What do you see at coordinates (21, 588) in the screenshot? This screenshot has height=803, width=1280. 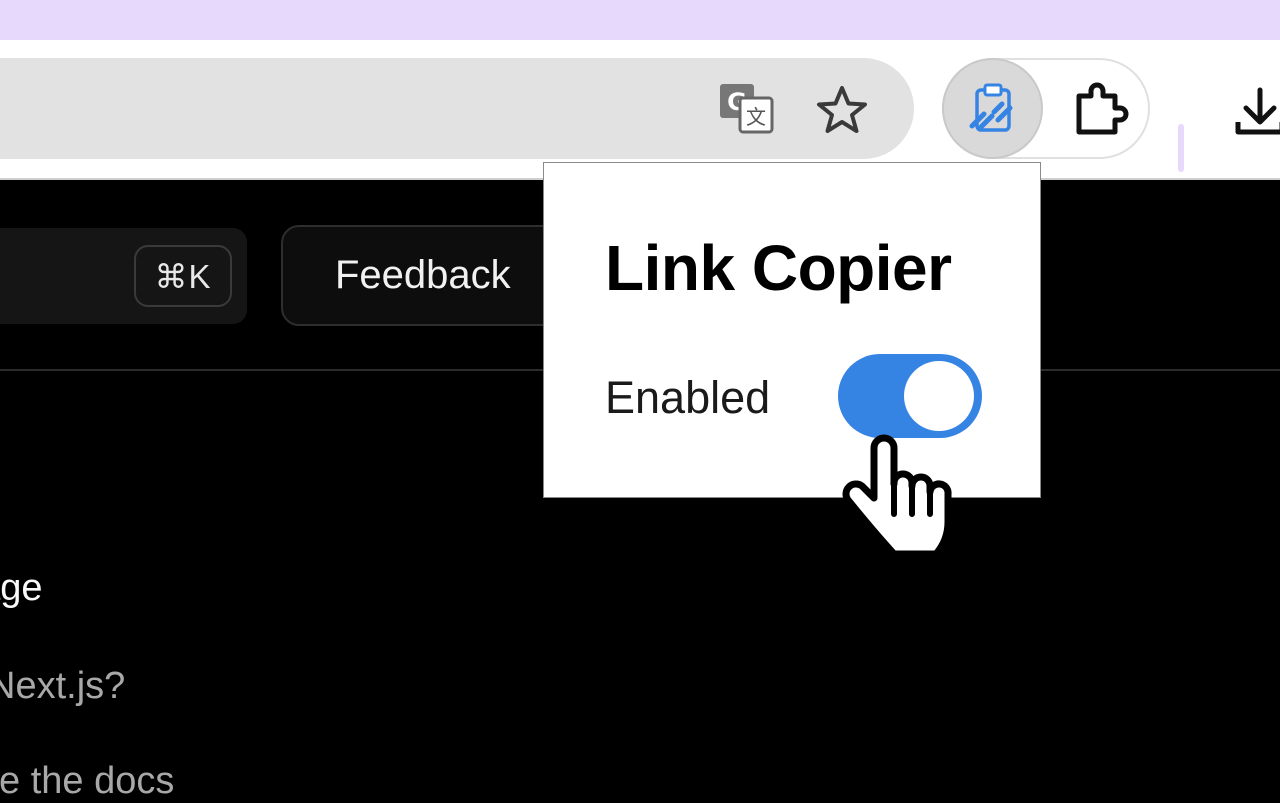 I see `nav-item-page: page` at bounding box center [21, 588].